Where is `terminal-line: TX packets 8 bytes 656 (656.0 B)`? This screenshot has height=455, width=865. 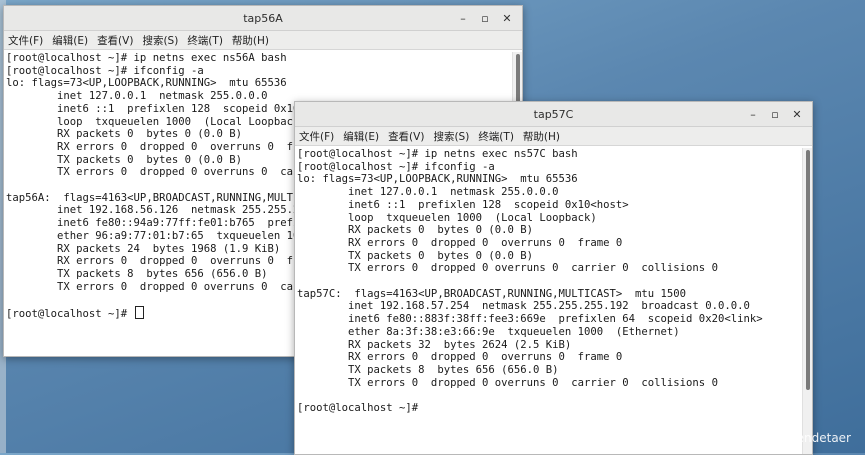
terminal-line: TX packets 8 bytes 656 (656.0 B) is located at coordinates (428, 369).